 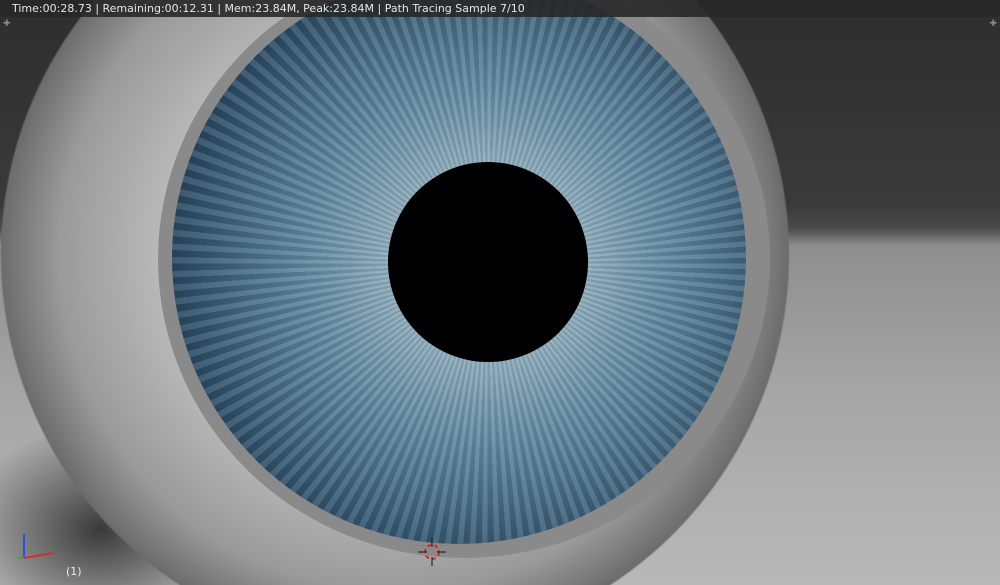 I want to click on 3d-cursor-icon, so click(x=432, y=552).